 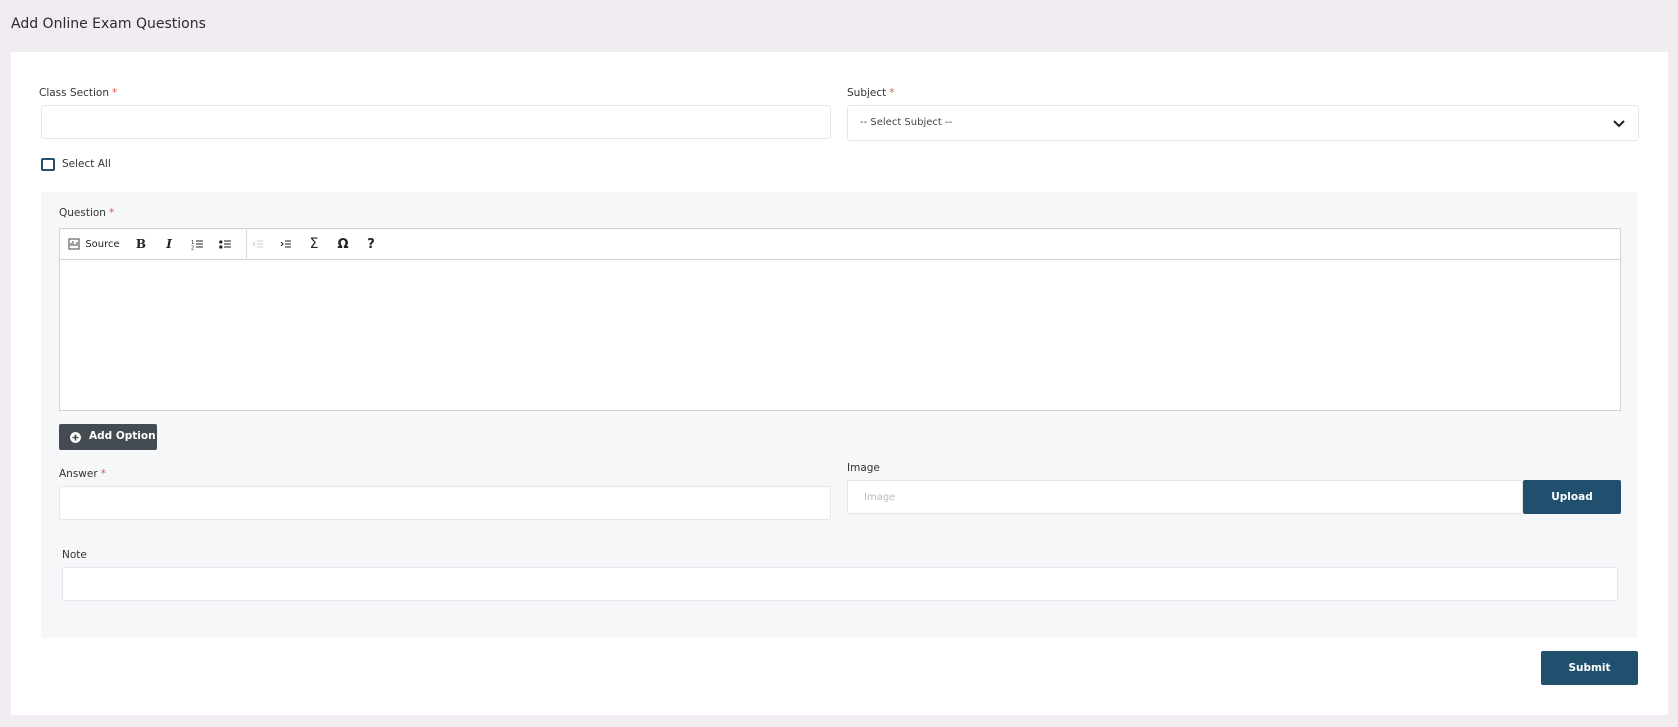 What do you see at coordinates (436, 122) in the screenshot?
I see `class-section-input` at bounding box center [436, 122].